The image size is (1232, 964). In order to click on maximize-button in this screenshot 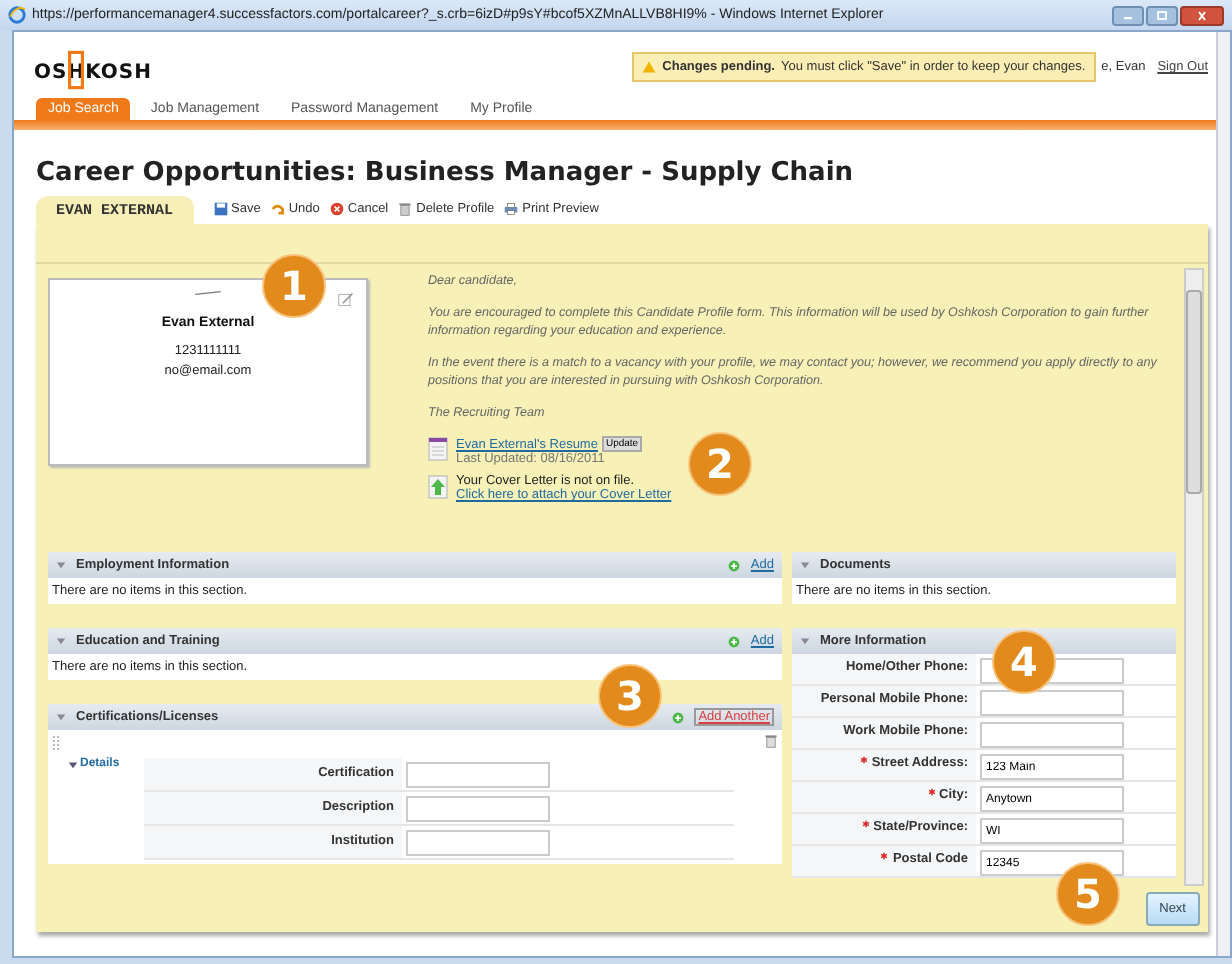, I will do `click(1162, 15)`.